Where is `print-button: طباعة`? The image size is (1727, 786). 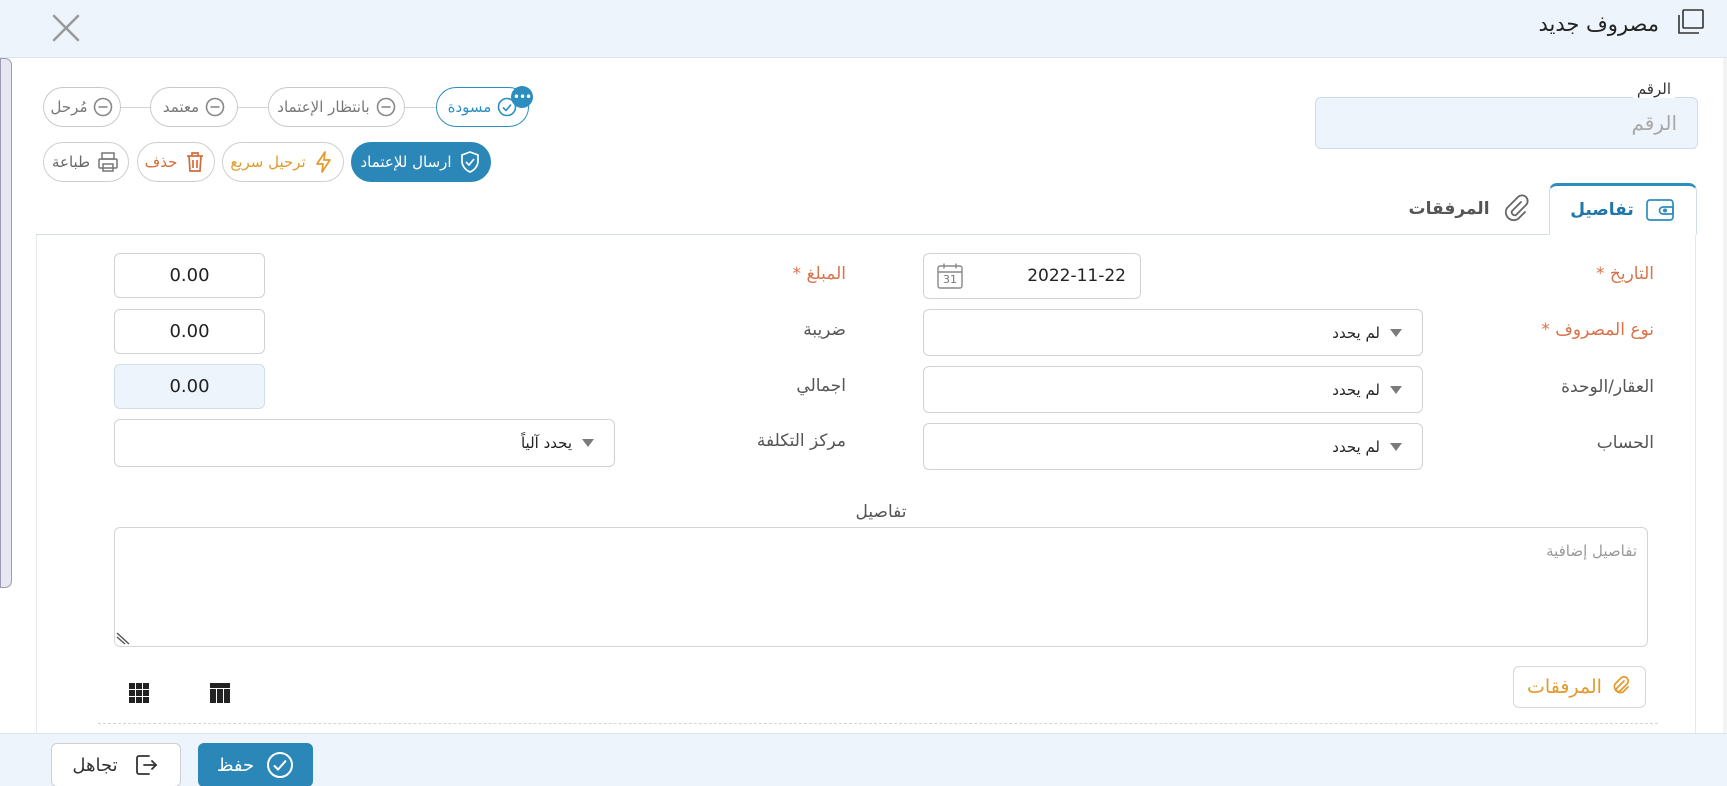
print-button: طباعة is located at coordinates (86, 162).